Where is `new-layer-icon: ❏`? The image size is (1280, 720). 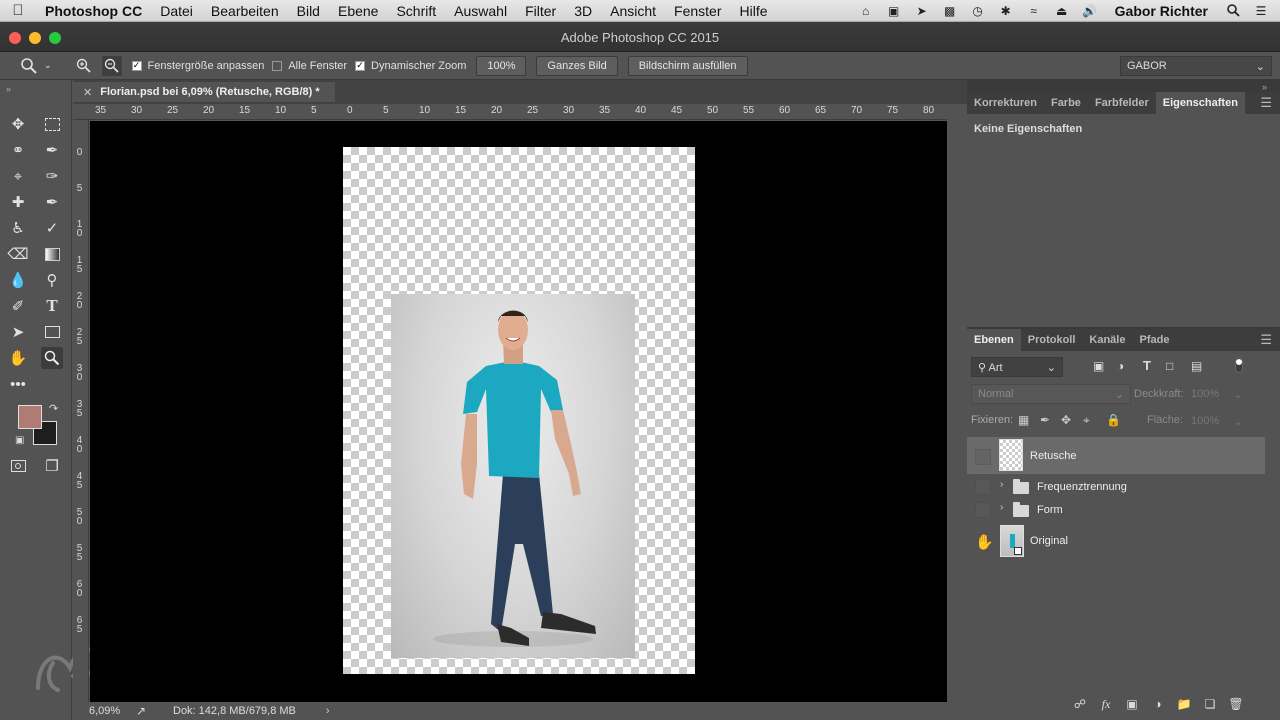
new-layer-icon: ❏ is located at coordinates (1210, 704).